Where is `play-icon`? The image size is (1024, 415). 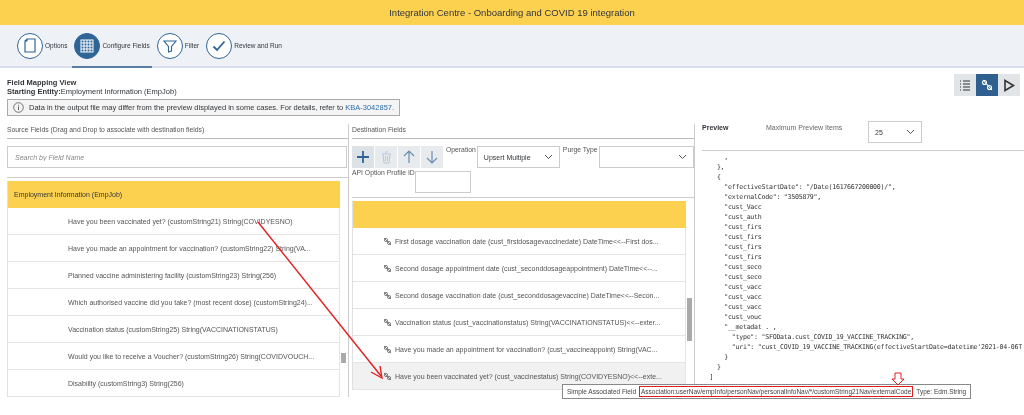 play-icon is located at coordinates (1009, 85).